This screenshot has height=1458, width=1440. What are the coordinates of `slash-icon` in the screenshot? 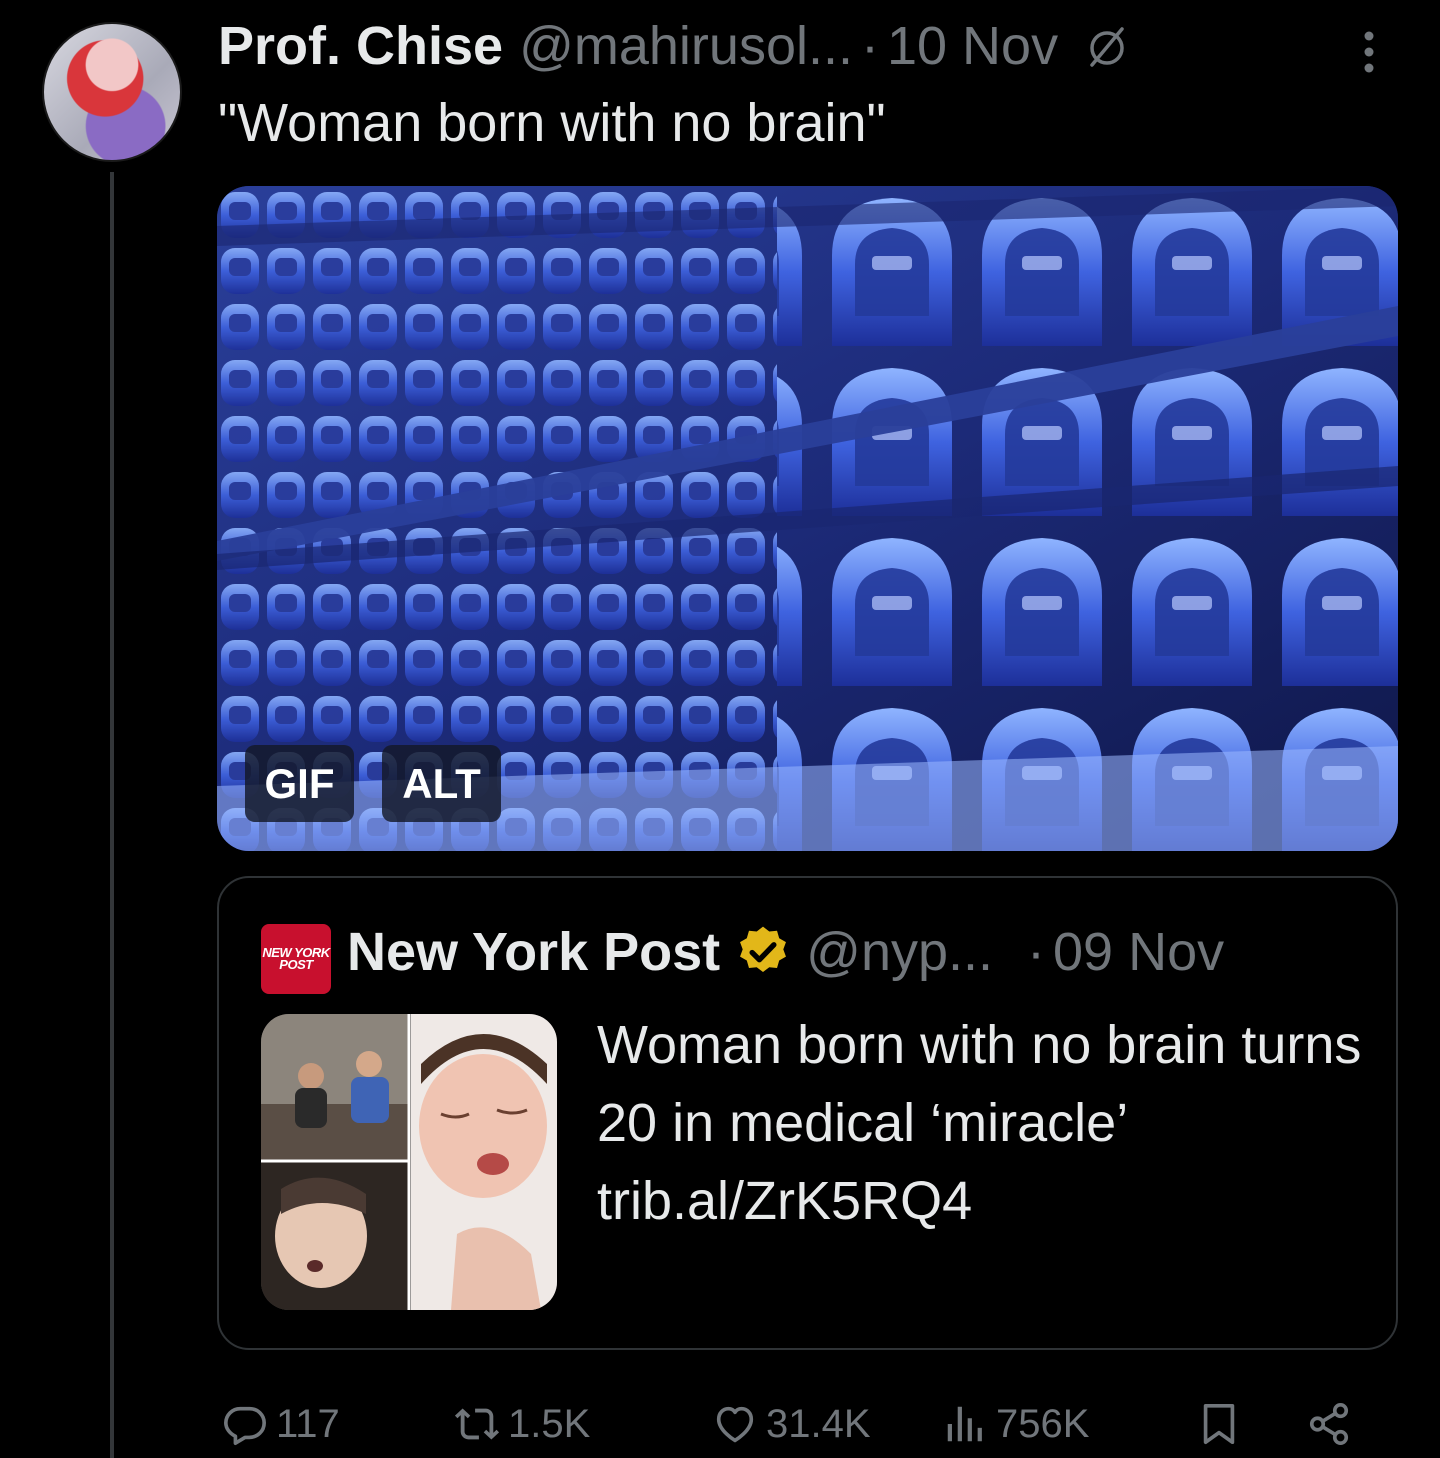 It's located at (1107, 47).